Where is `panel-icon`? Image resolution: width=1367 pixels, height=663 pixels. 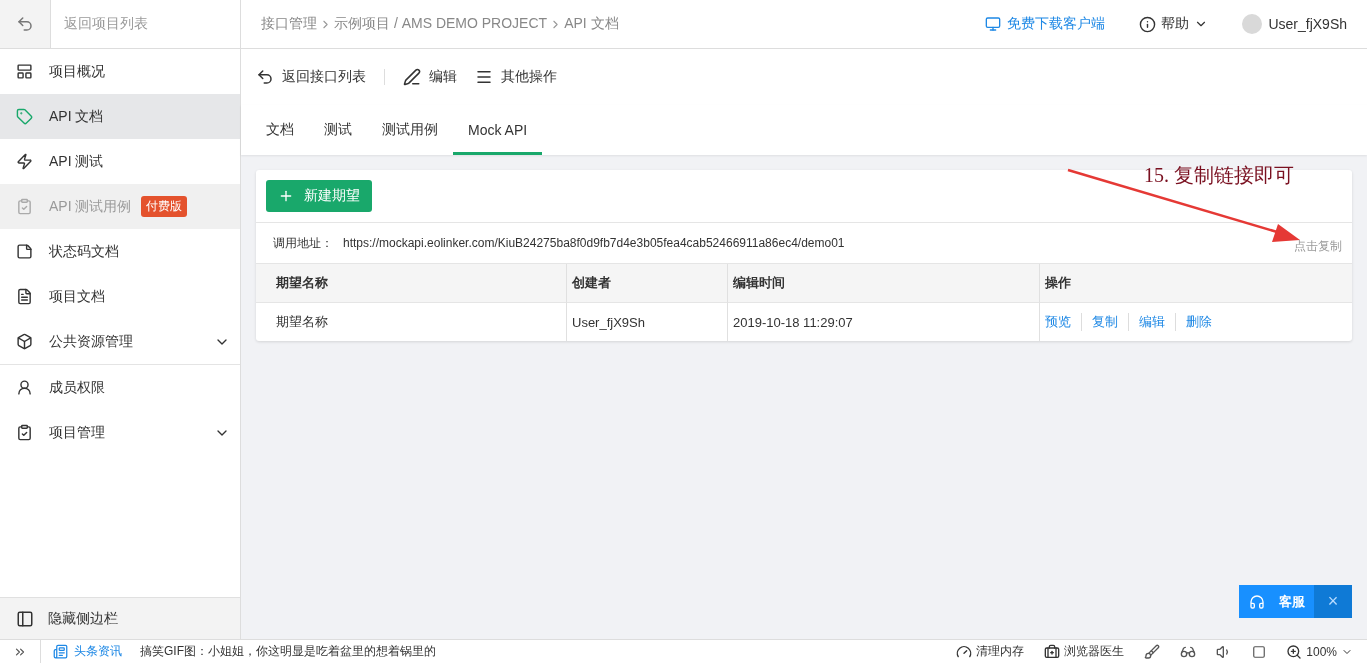
panel-icon is located at coordinates (25, 618).